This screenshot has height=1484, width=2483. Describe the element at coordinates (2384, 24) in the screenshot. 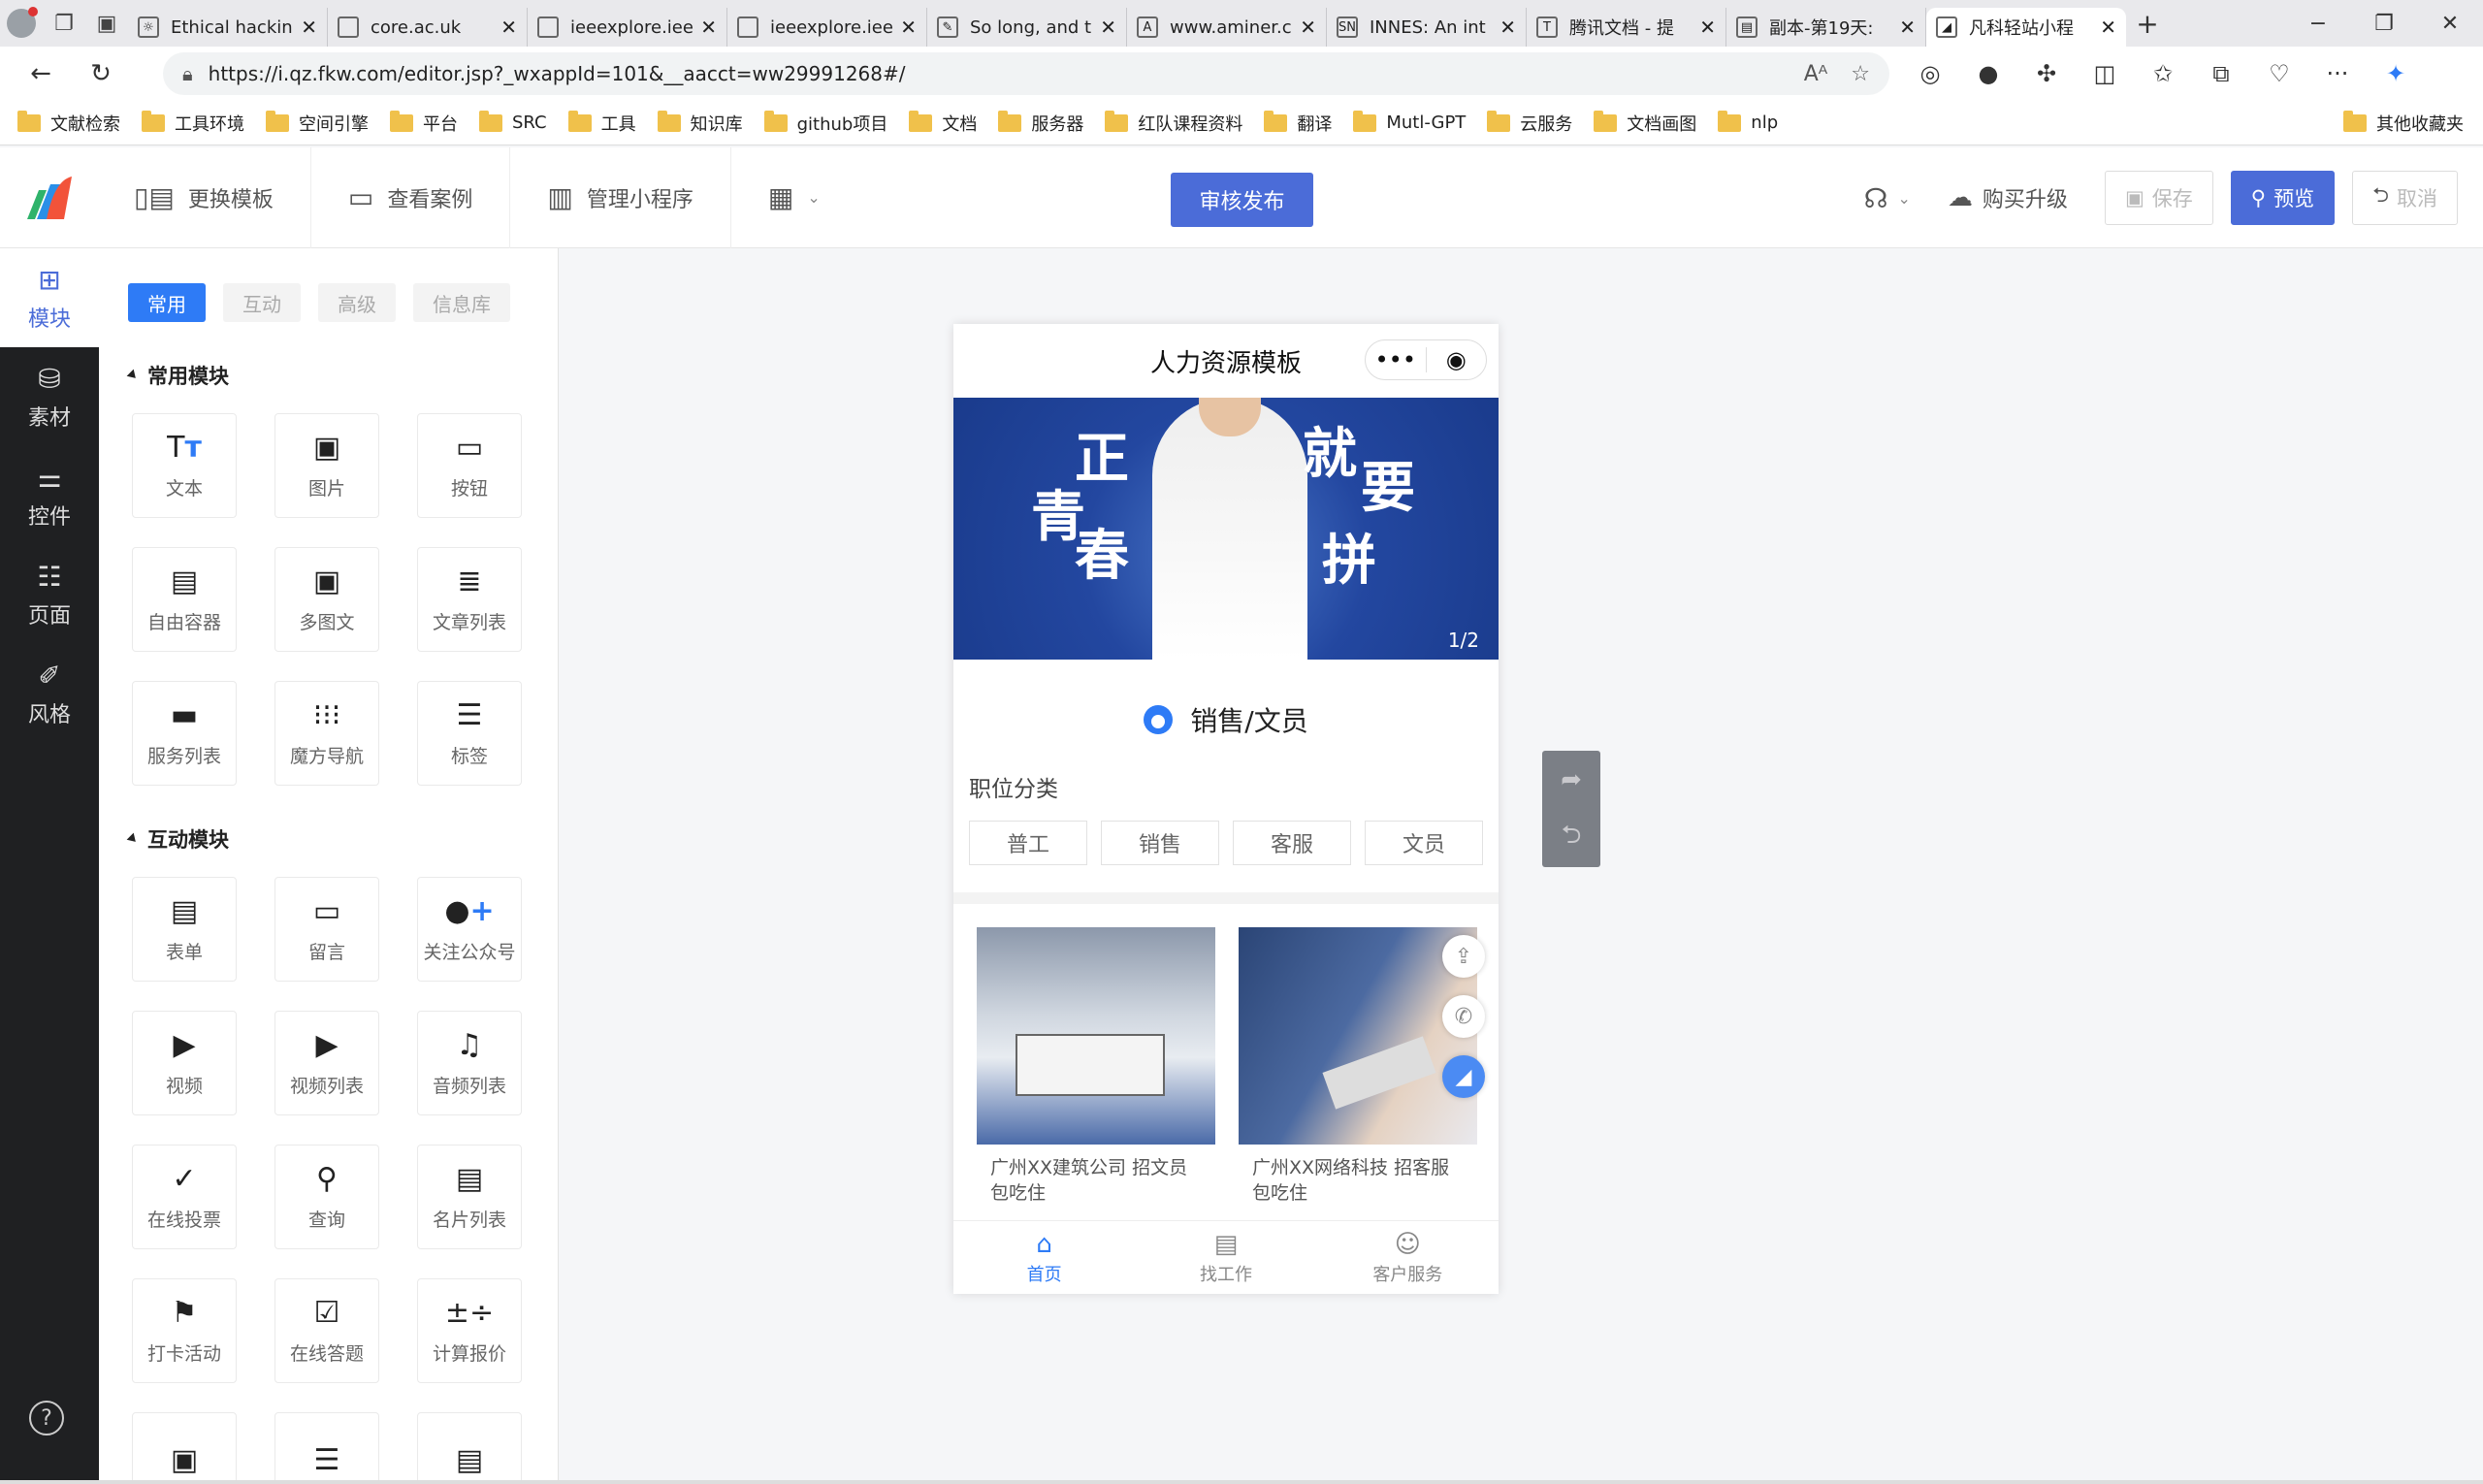

I see `restore-button: ❐` at that location.